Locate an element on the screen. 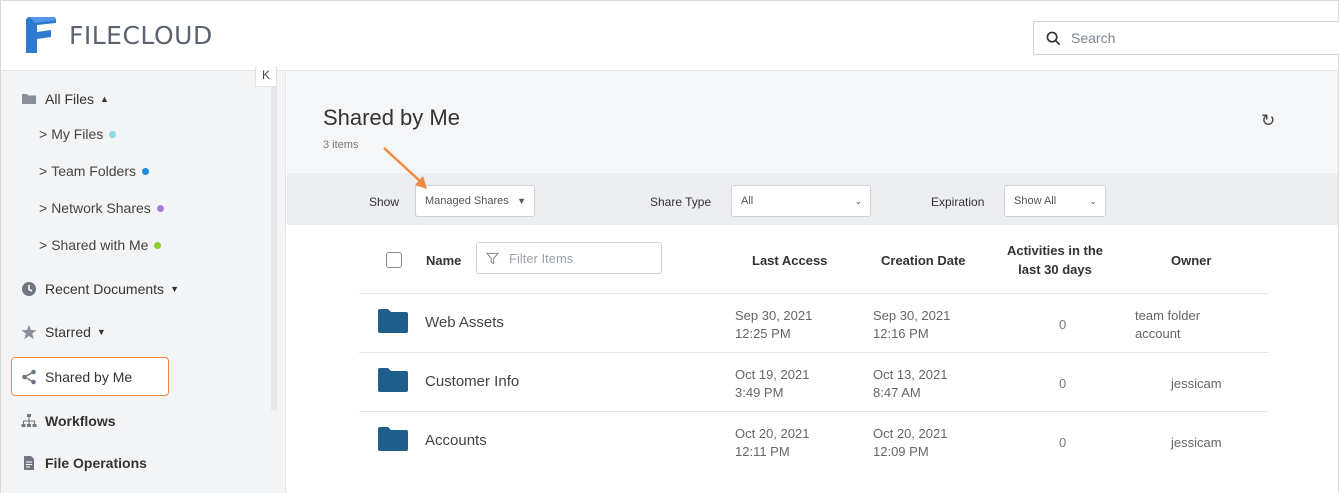  caret-up-icon: ▲ is located at coordinates (104, 99).